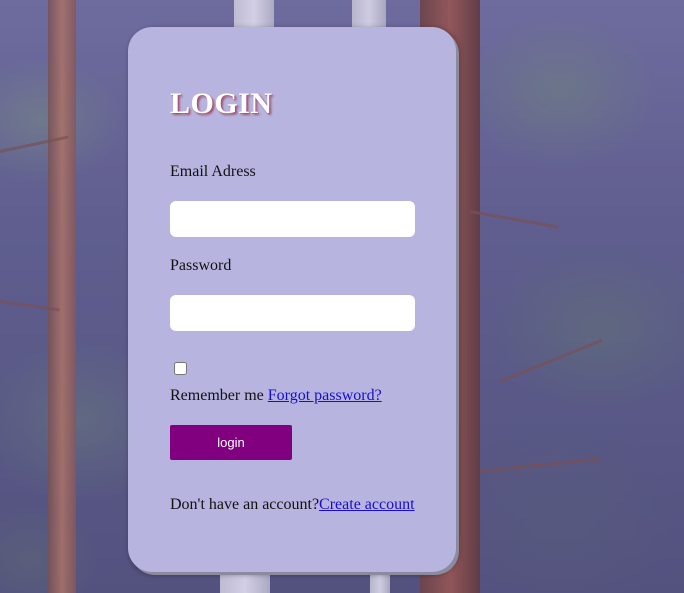  Describe the element at coordinates (201, 265) in the screenshot. I see `password-label: Password` at that location.